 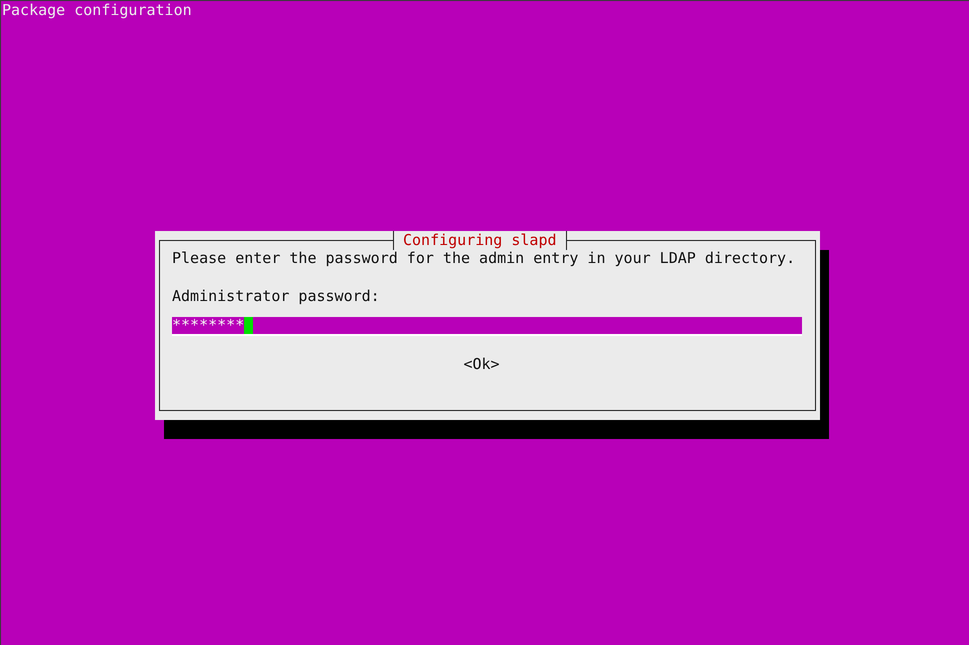 I want to click on dialog-message: Please enter the password for the admin entry in your LDAP directory., so click(x=484, y=258).